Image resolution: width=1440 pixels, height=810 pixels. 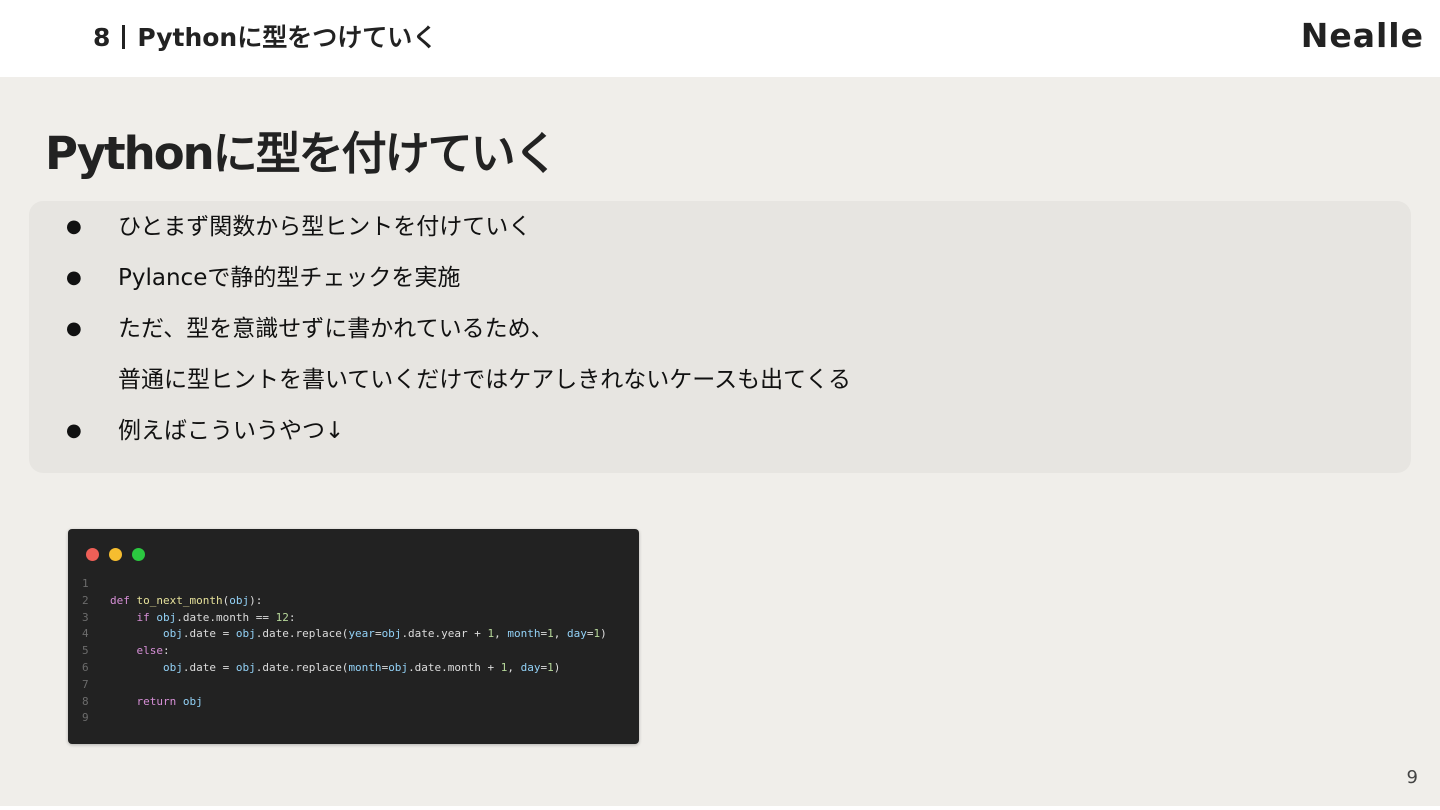 I want to click on bullet-text: ひとまず関数から型ヒントを付けていく, so click(x=325, y=227).